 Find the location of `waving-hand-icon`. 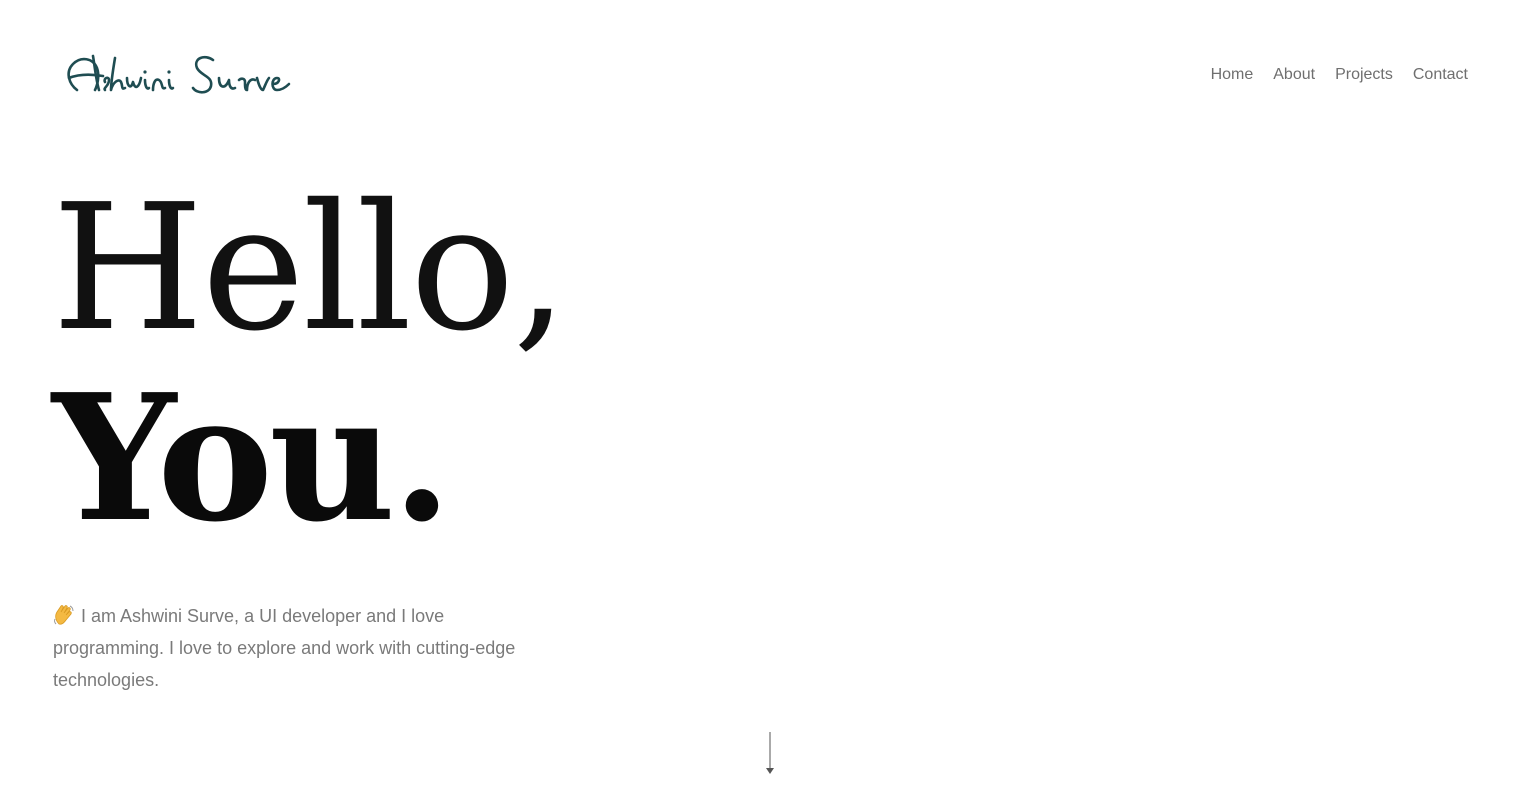

waving-hand-icon is located at coordinates (64, 615).